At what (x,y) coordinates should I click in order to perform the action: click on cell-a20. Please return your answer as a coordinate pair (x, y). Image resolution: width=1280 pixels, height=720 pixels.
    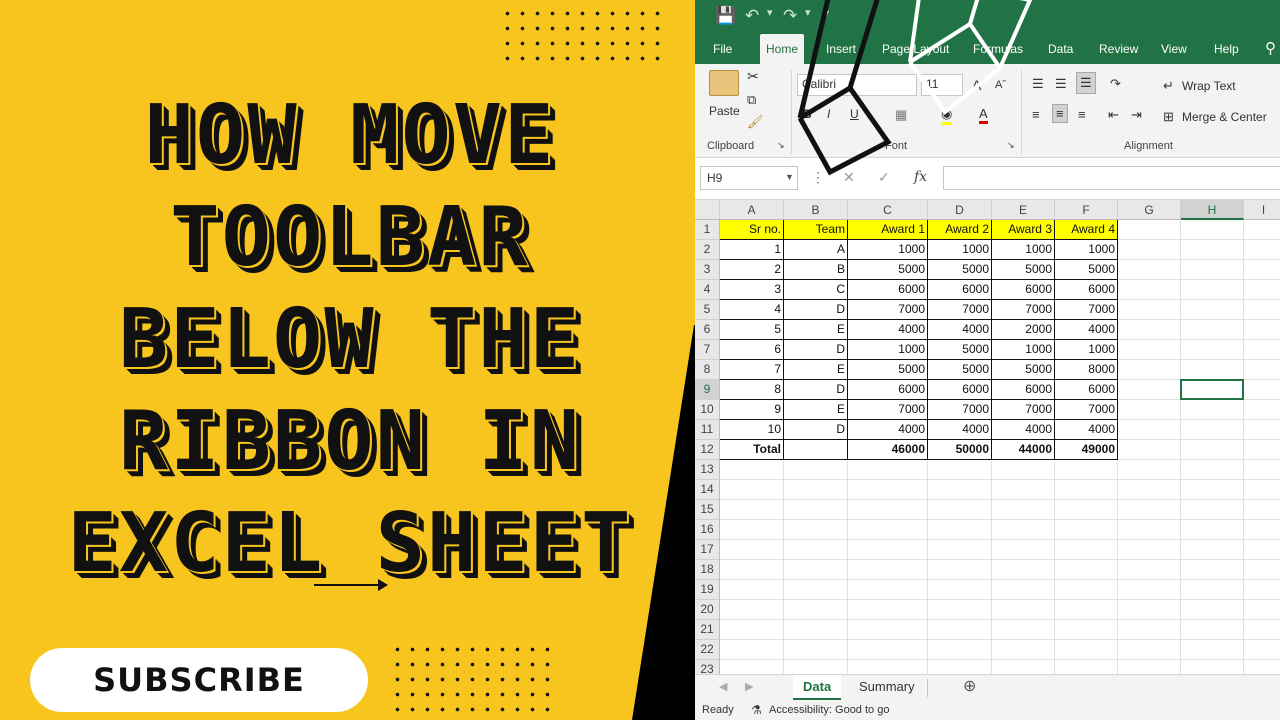
    Looking at the image, I should click on (752, 610).